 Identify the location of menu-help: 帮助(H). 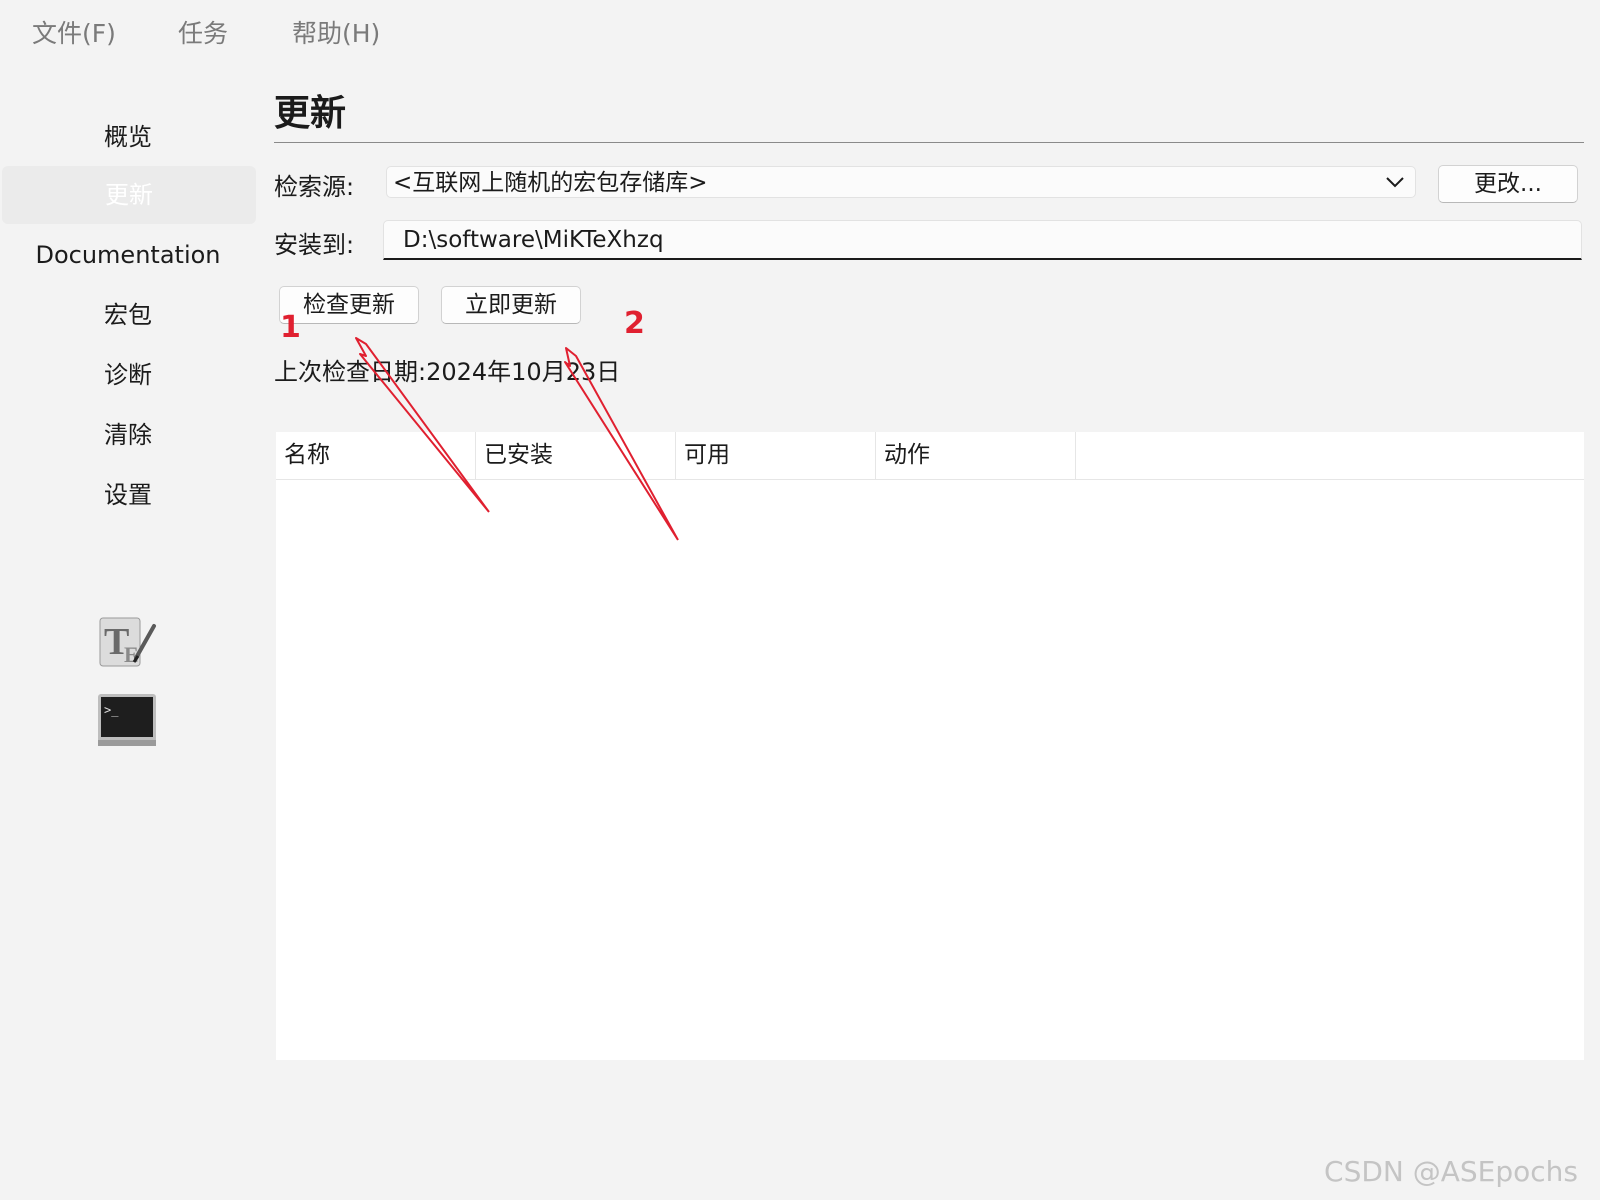
(336, 32).